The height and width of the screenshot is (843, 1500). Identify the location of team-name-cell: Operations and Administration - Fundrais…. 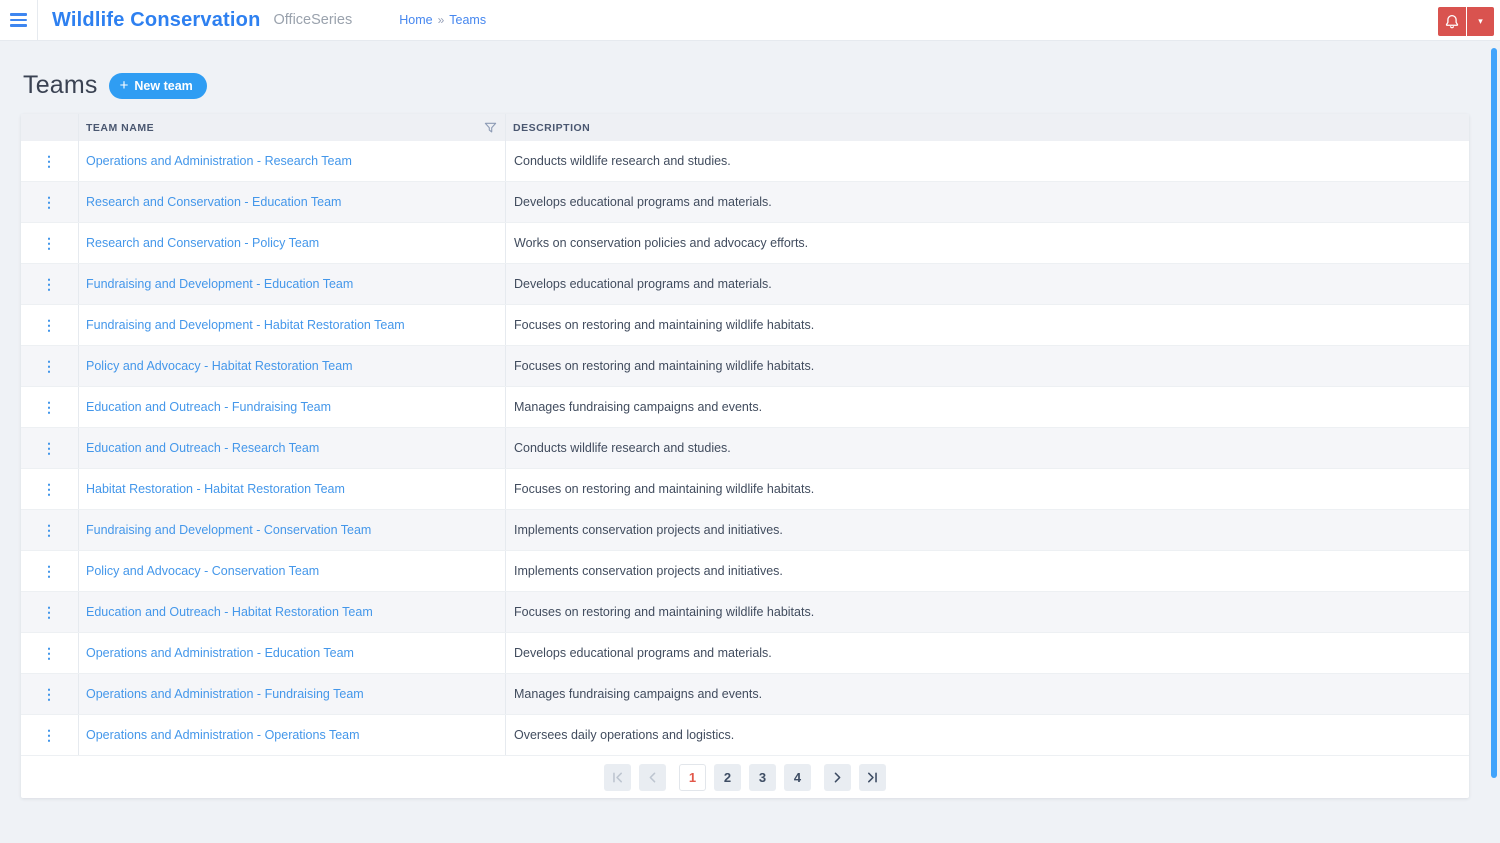
(292, 694).